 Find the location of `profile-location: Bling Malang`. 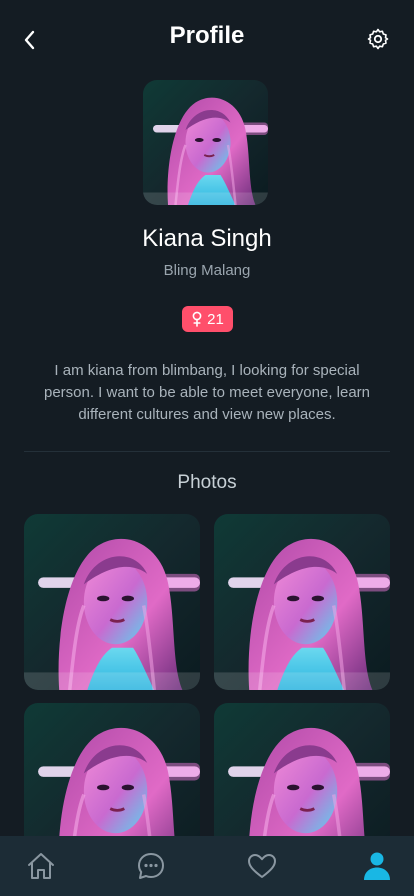

profile-location: Bling Malang is located at coordinates (207, 270).